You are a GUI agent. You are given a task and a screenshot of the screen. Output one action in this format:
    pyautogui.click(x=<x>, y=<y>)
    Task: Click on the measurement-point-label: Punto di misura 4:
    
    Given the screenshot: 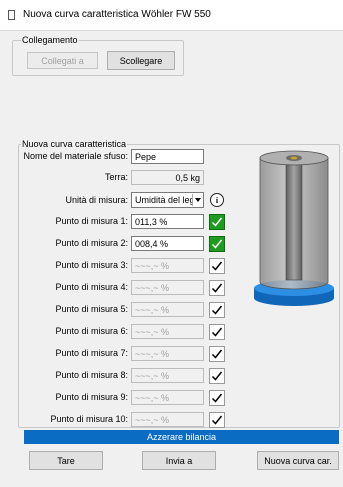 What is the action you would take?
    pyautogui.click(x=91, y=287)
    